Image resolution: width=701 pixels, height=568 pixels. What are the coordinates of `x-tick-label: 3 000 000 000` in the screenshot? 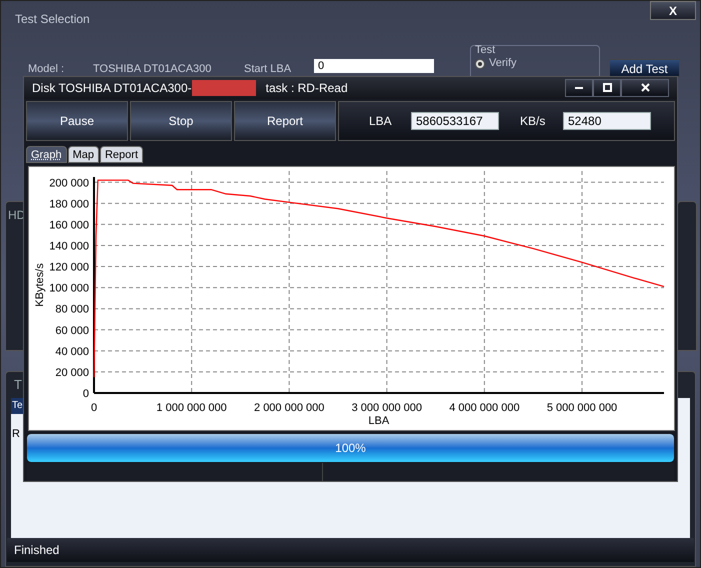 It's located at (387, 408).